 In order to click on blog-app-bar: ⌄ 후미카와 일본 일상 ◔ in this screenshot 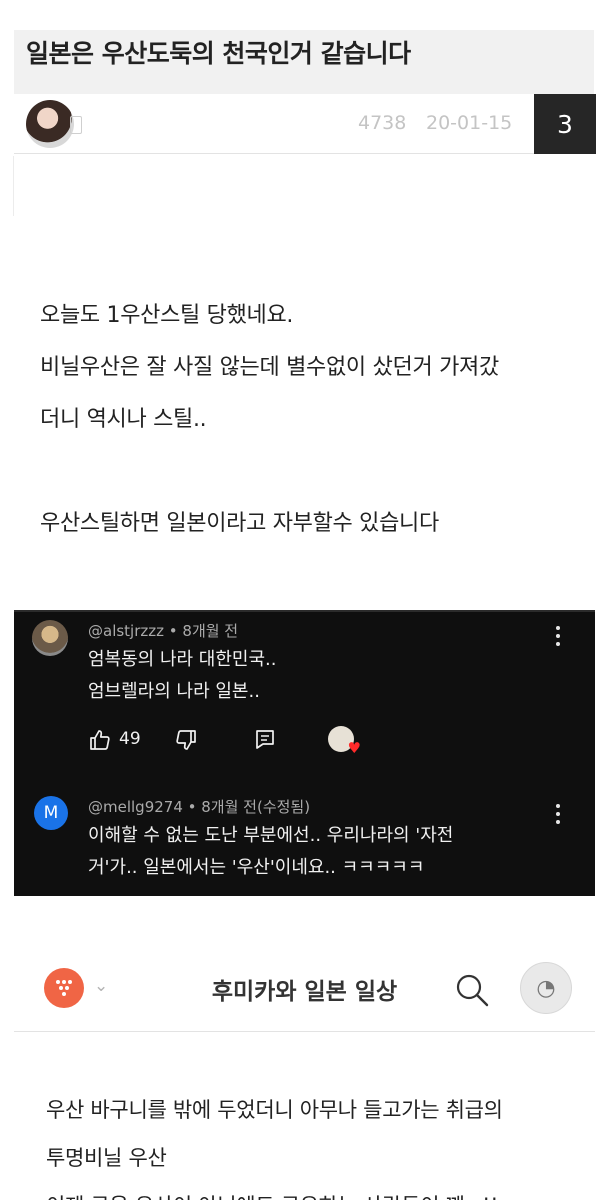, I will do `click(304, 989)`.